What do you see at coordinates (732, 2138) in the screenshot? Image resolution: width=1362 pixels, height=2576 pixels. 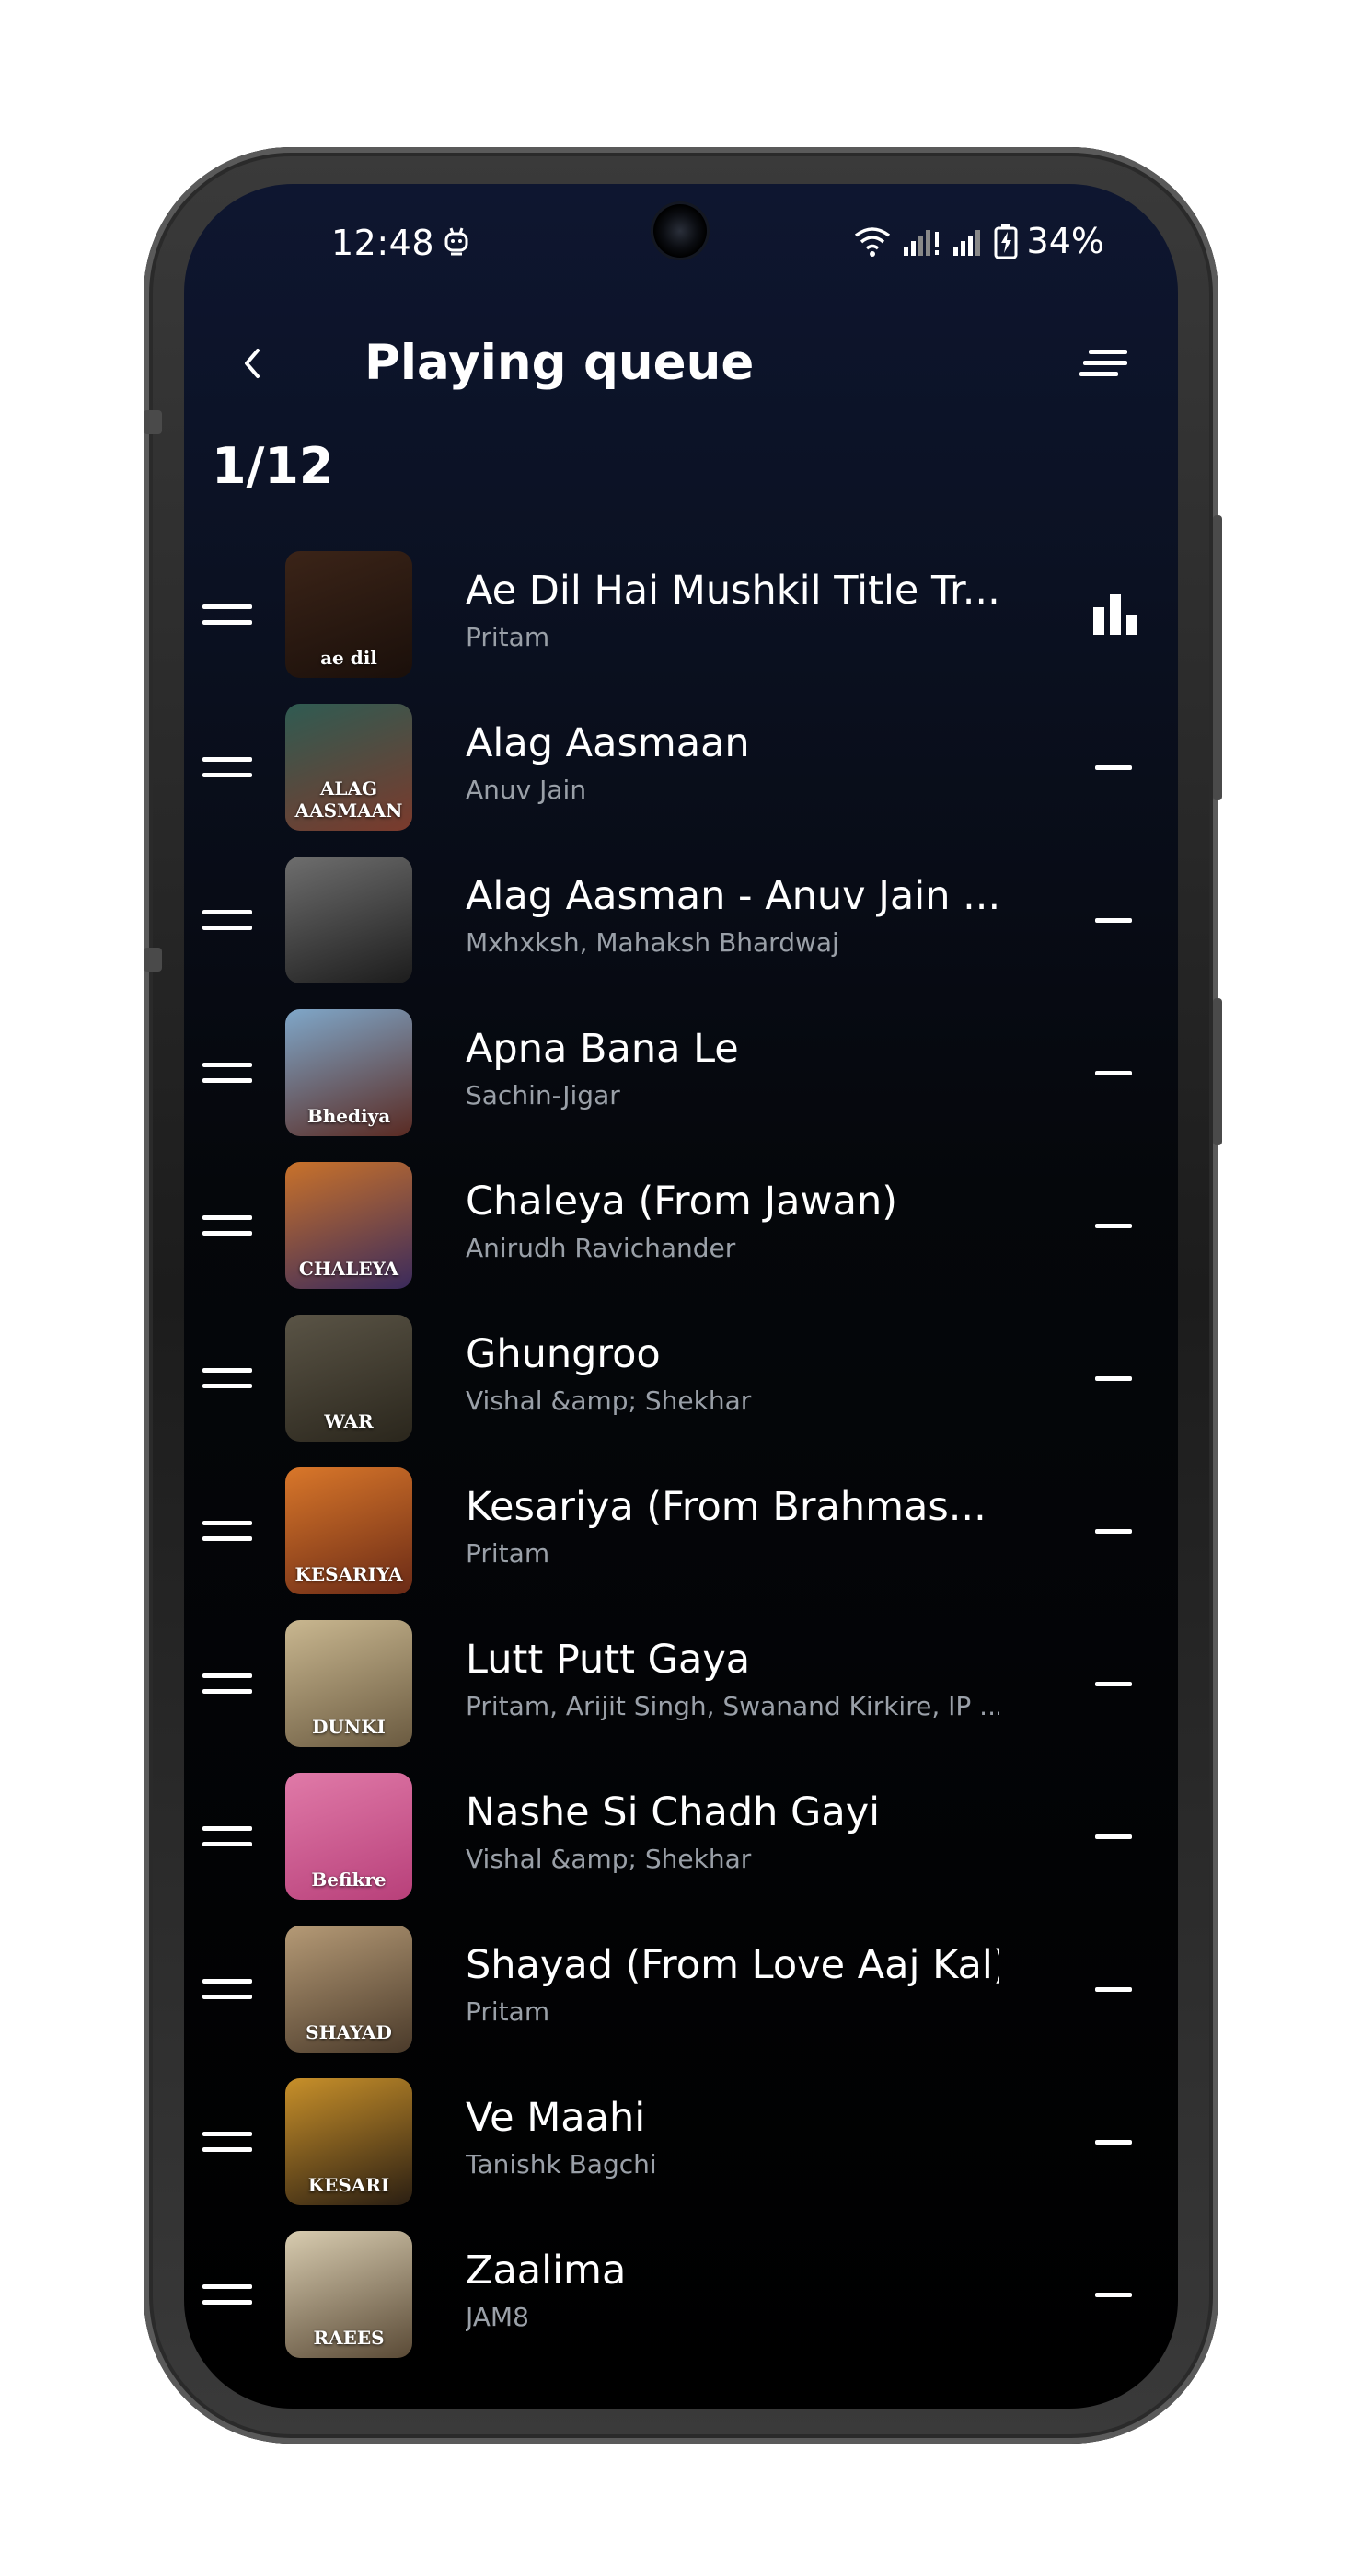 I see `track-info: Ve Maahi Tanishk Bagchi` at bounding box center [732, 2138].